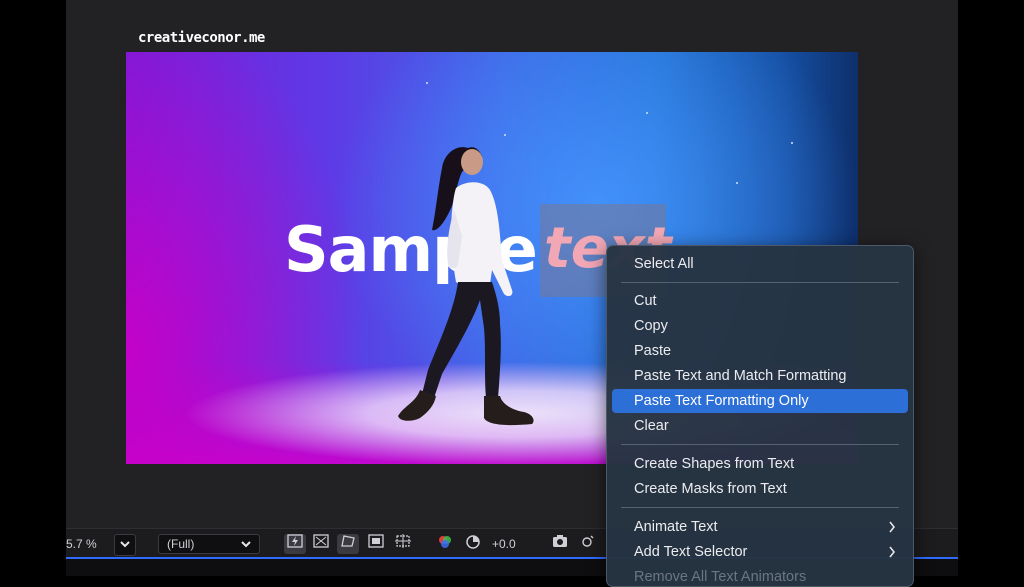  I want to click on menu-item-copy: Copy, so click(760, 326).